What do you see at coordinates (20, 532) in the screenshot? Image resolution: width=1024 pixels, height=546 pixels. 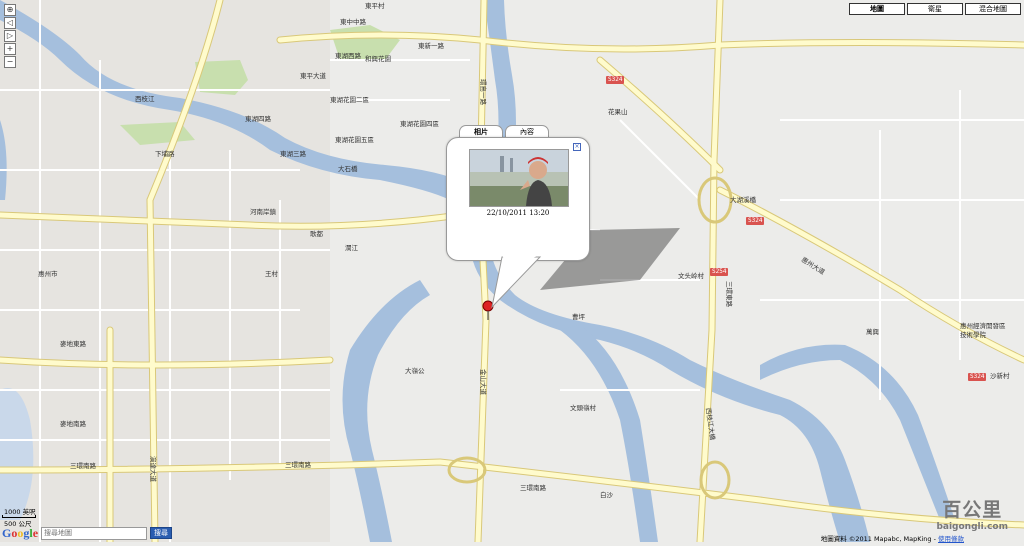 I see `google-logo: Google` at bounding box center [20, 532].